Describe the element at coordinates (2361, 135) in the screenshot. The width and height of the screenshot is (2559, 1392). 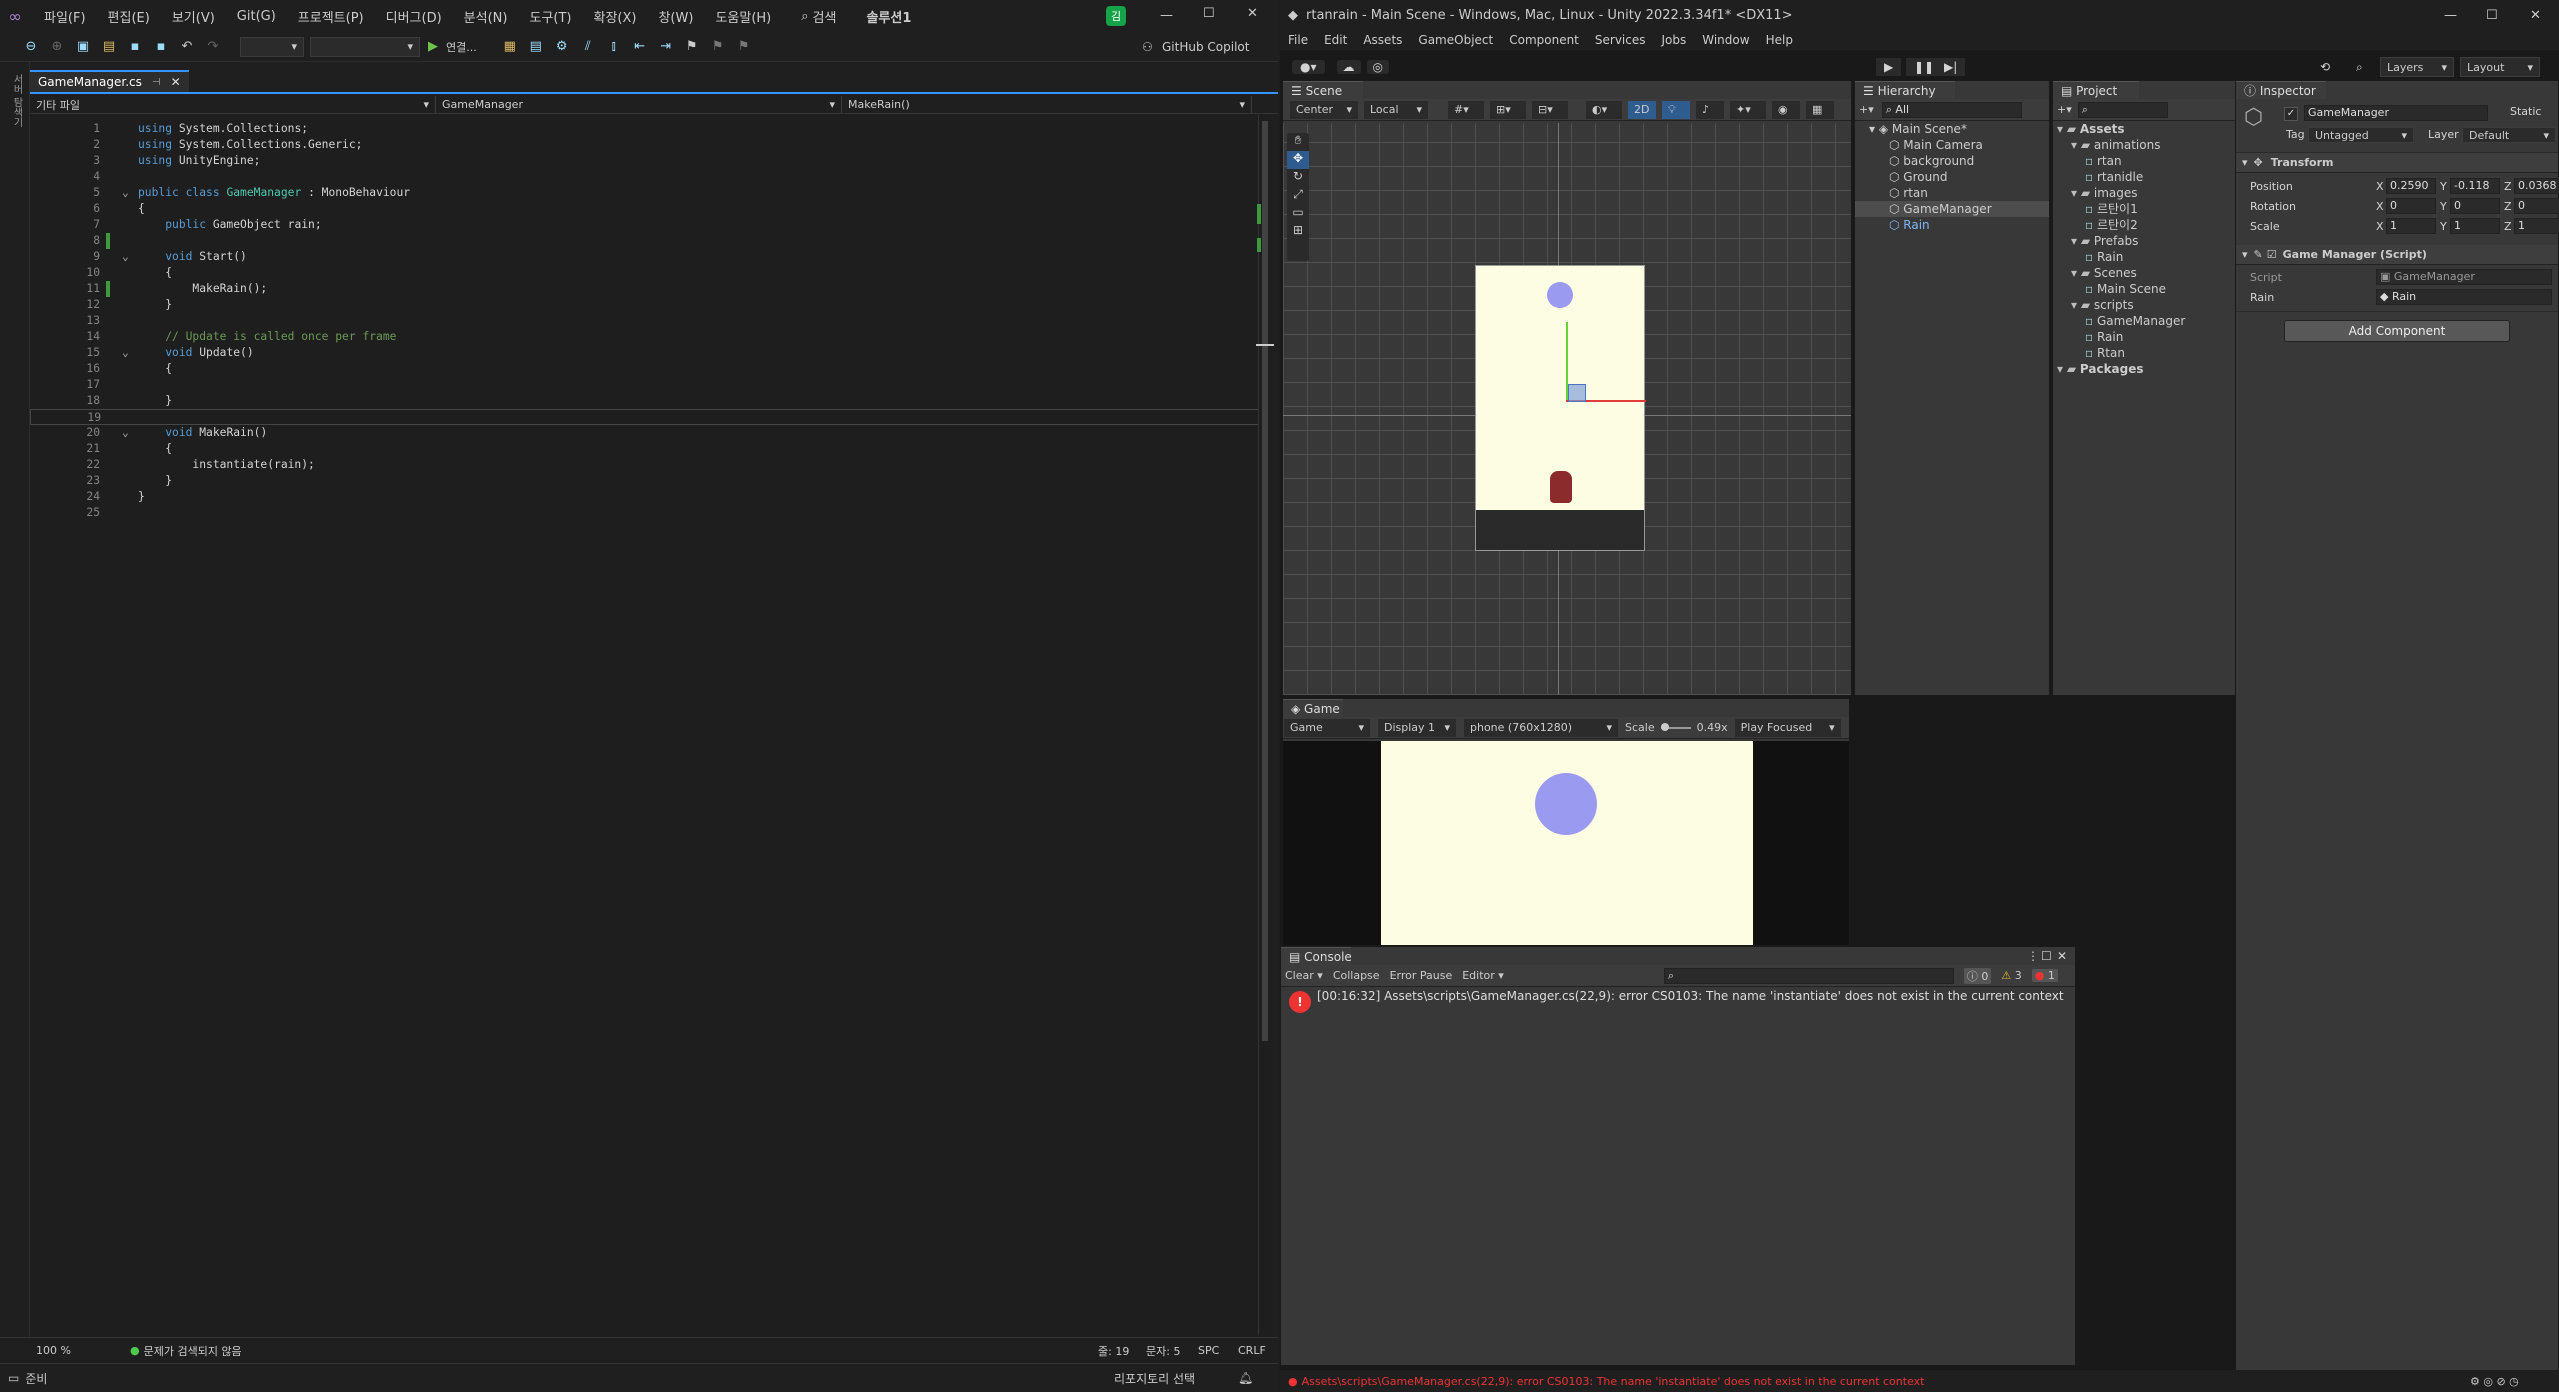
I see `tag-dropdown: Untagged ▾` at that location.